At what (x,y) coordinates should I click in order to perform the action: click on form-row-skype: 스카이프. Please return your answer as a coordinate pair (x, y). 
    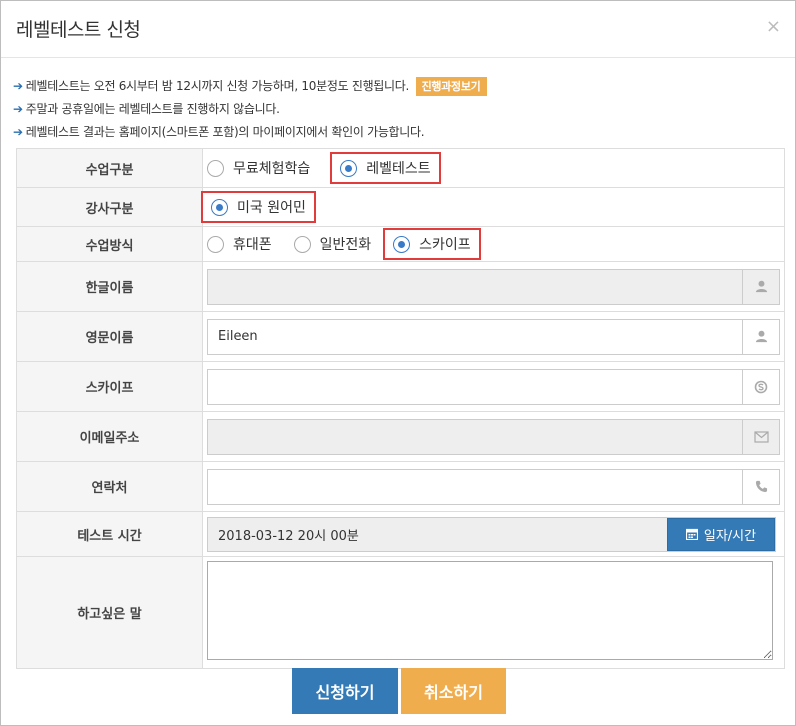
    Looking at the image, I should click on (400, 386).